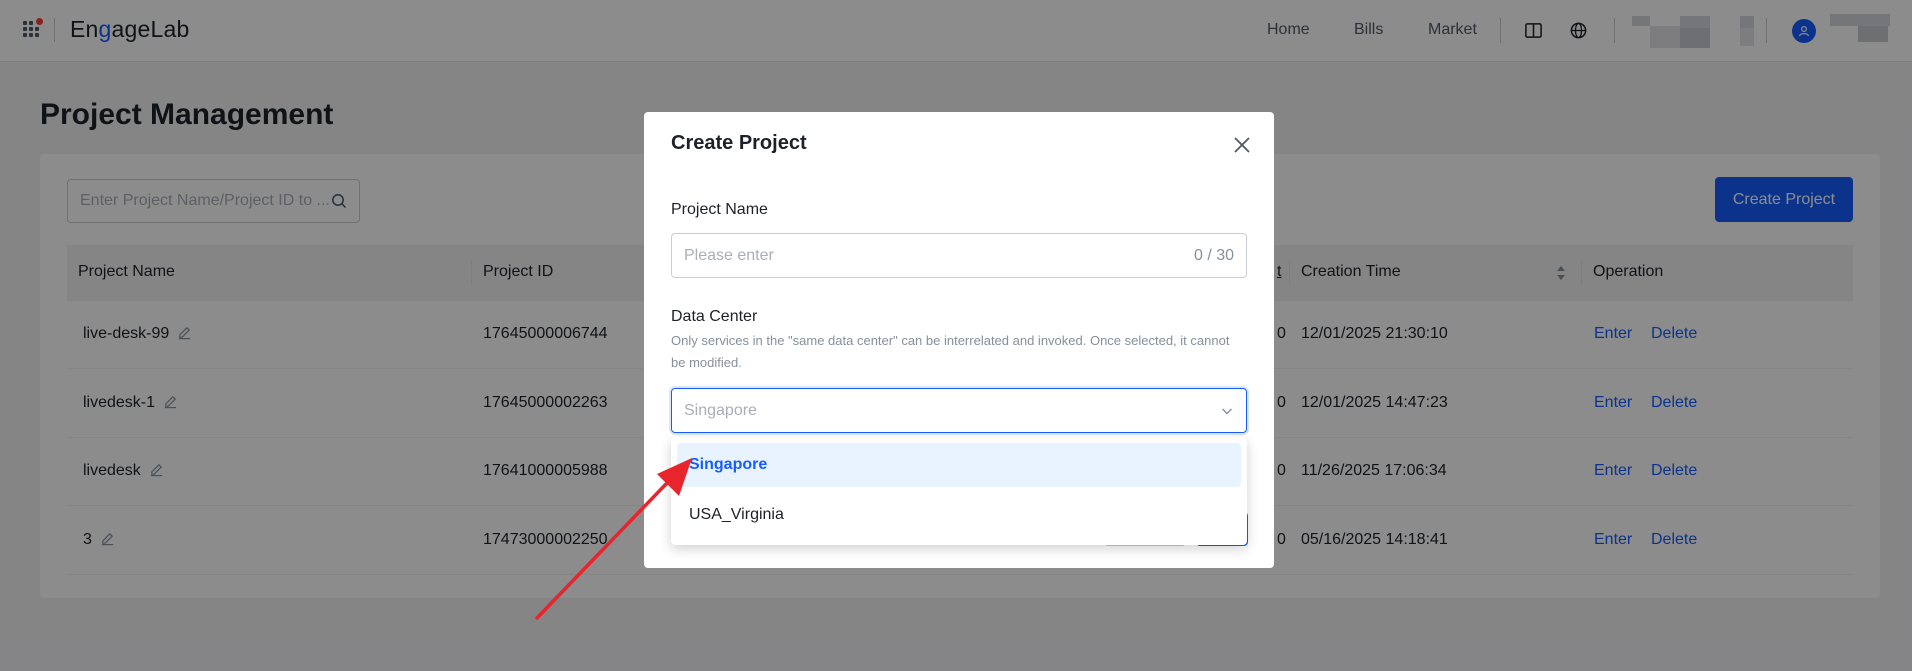 The width and height of the screenshot is (1912, 671). Describe the element at coordinates (1242, 145) in the screenshot. I see `close-icon` at that location.